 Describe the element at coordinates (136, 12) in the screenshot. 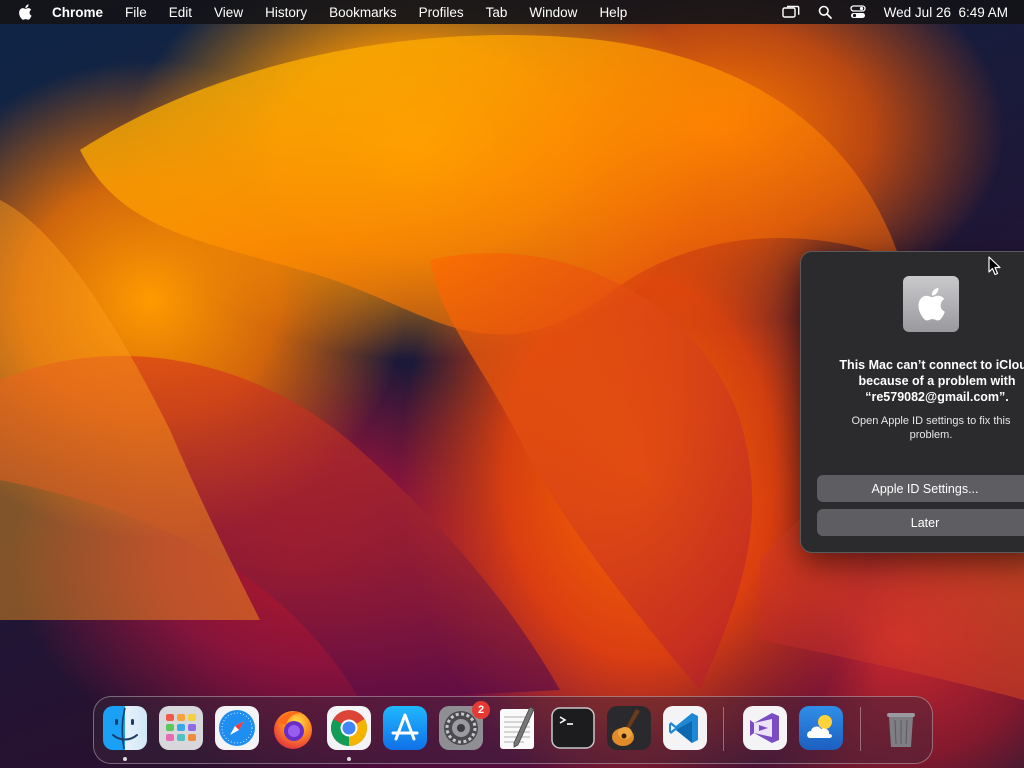

I see `menu-file: File` at that location.